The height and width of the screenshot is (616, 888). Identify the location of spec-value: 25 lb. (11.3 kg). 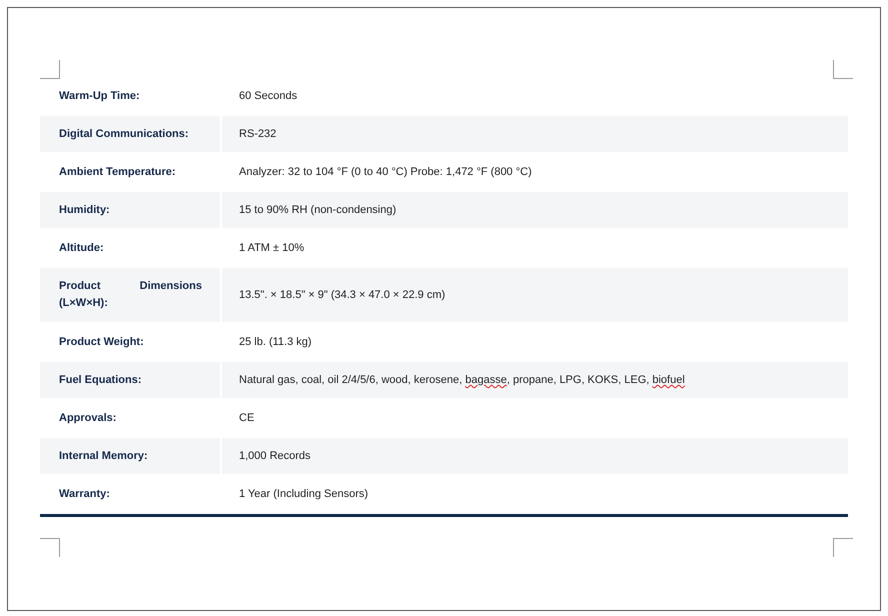
(275, 342).